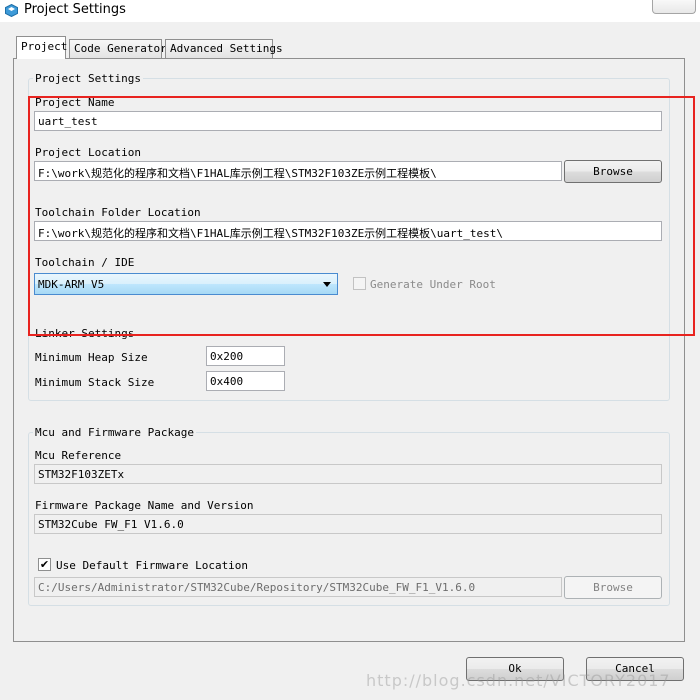 The width and height of the screenshot is (700, 700). I want to click on min-heap-size-label: Minimum Heap Size, so click(91, 357).